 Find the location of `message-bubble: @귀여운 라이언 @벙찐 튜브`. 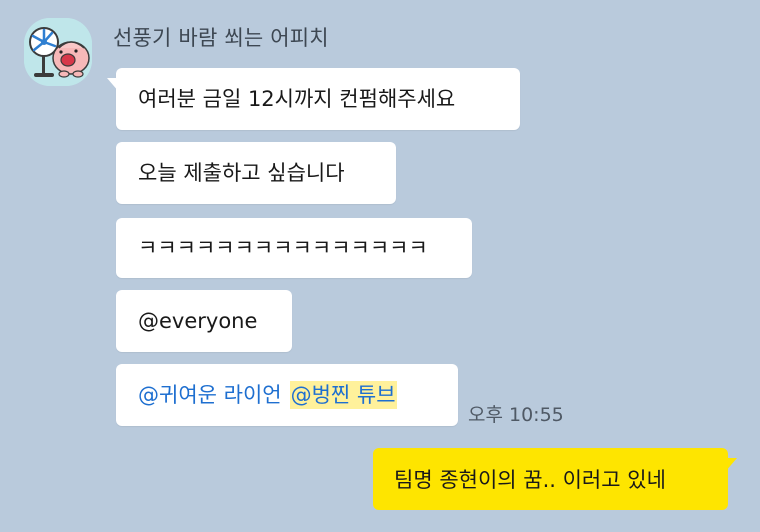

message-bubble: @귀여운 라이언 @벙찐 튜브 is located at coordinates (287, 395).